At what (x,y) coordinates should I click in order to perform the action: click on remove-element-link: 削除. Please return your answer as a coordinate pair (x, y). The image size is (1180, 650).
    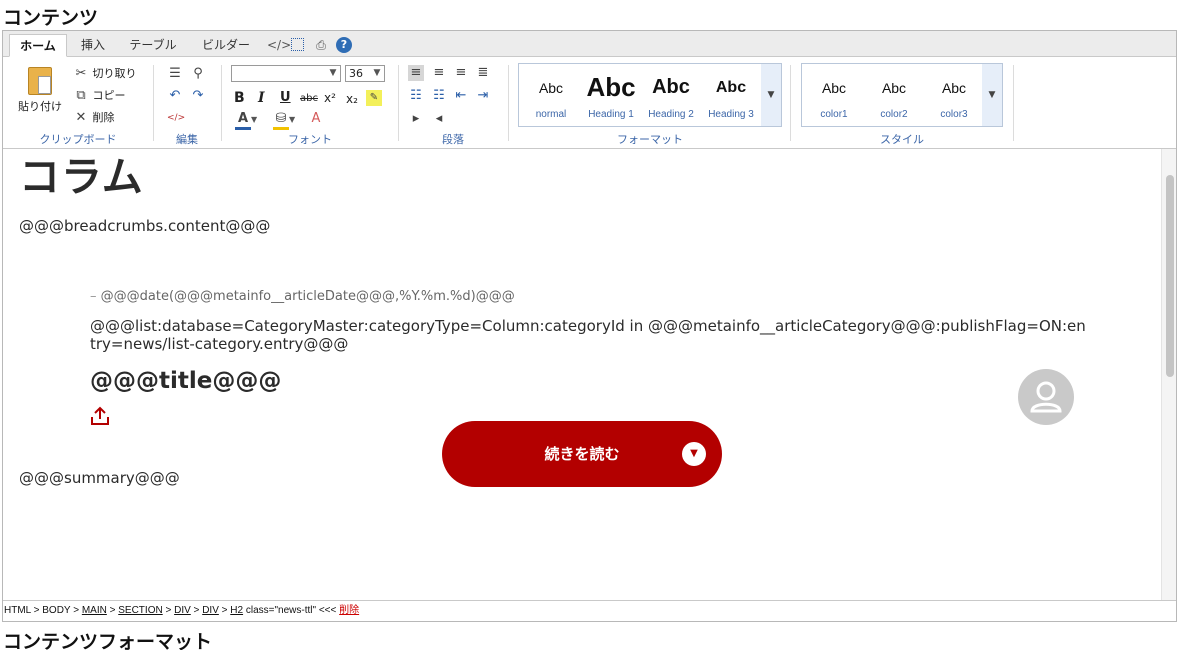
    Looking at the image, I should click on (349, 610).